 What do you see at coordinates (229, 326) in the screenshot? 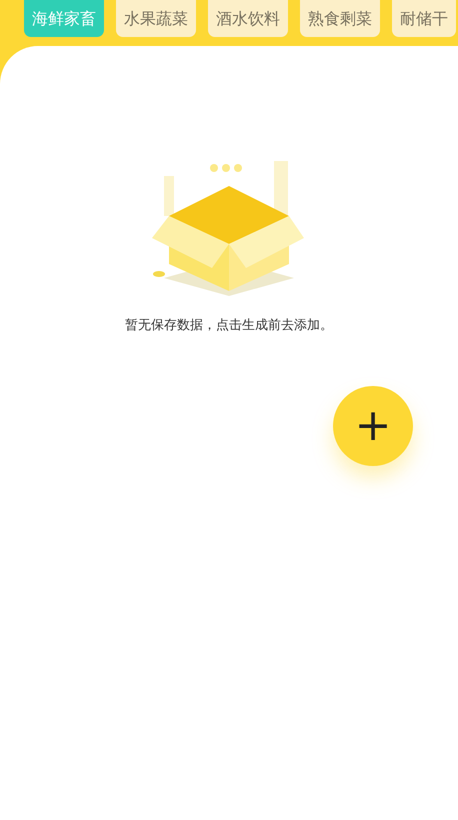
I see `empty-message: 暂无保存数据，点击生成前去添加。` at bounding box center [229, 326].